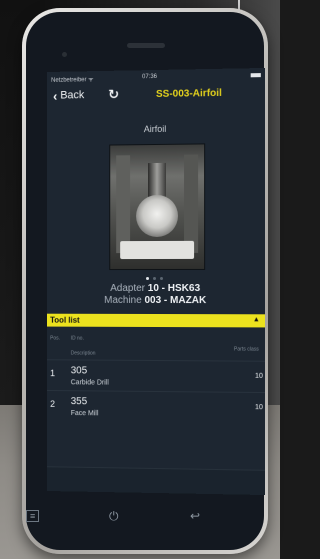  I want to click on chevron-left-icon: ‹, so click(55, 96).